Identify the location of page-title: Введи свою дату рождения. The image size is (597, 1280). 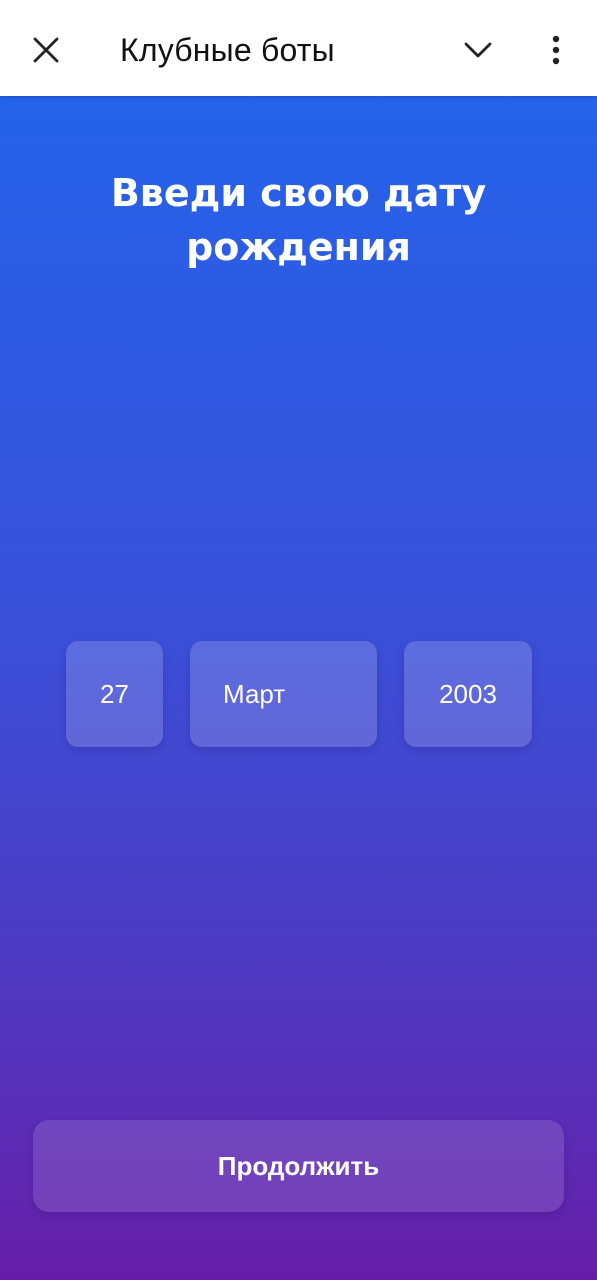
(298, 220).